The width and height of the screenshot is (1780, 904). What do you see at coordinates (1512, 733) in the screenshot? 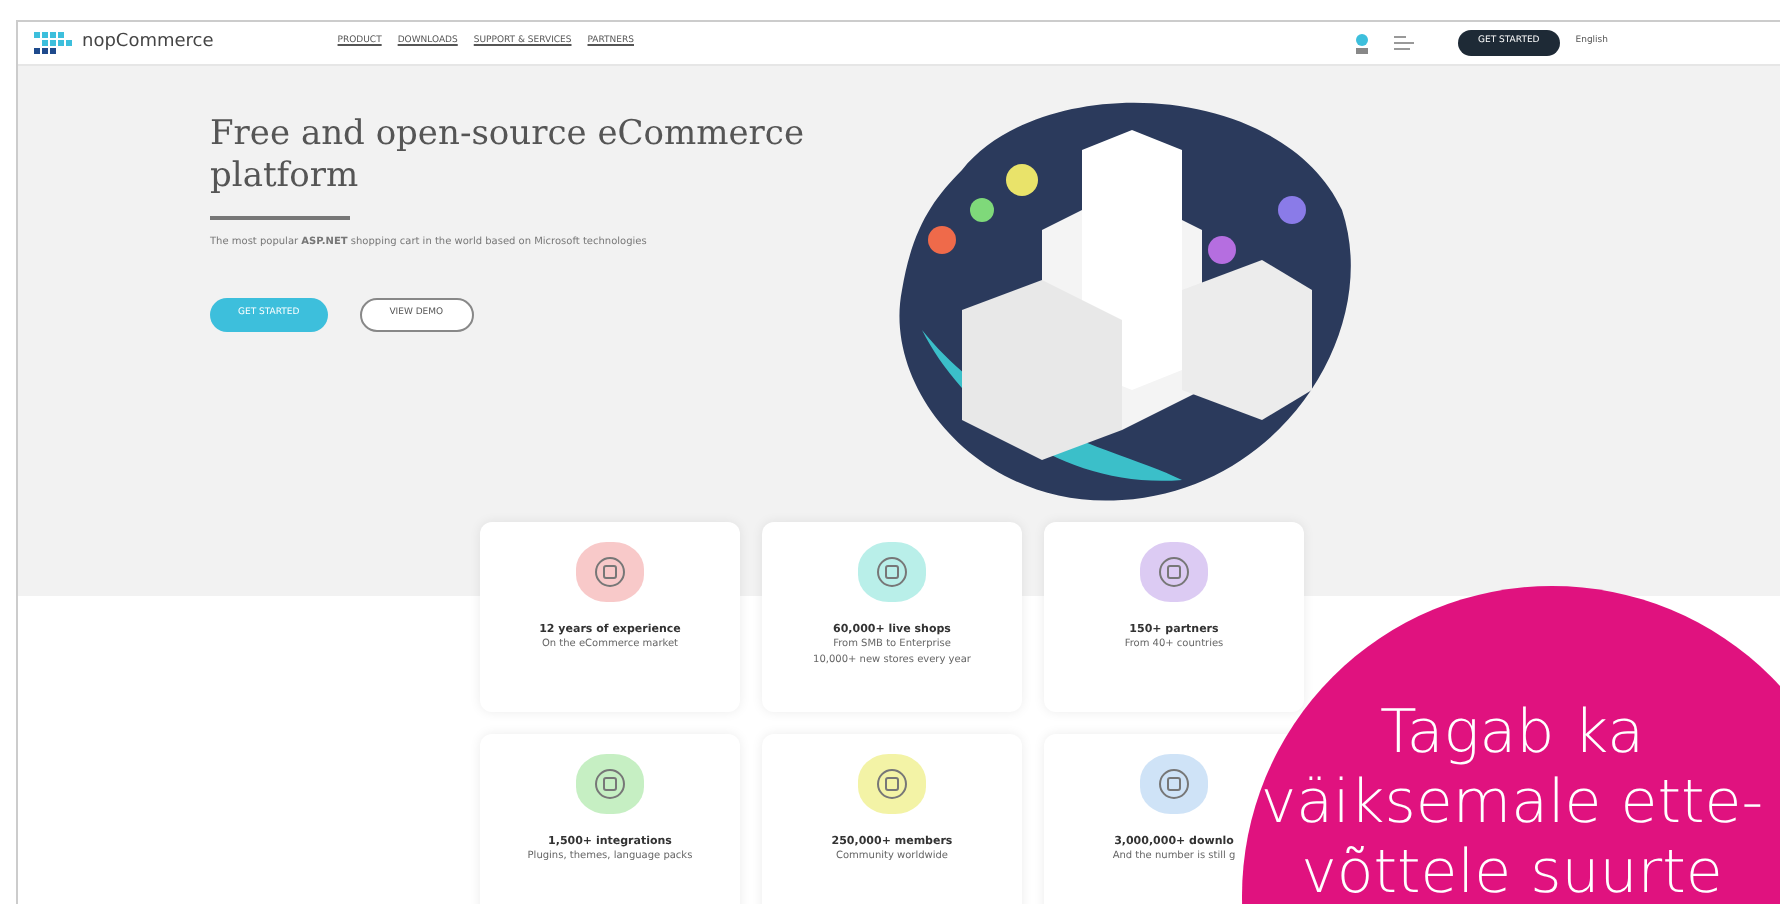
I see `callout-text: Tagab ka` at bounding box center [1512, 733].